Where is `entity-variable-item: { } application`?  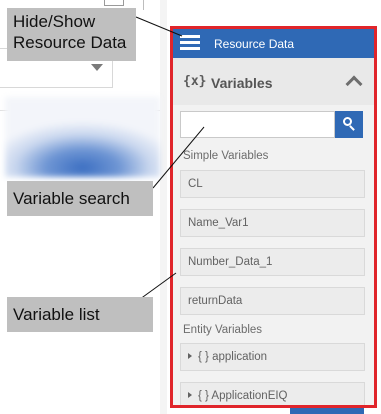 entity-variable-item: { } application is located at coordinates (272, 357).